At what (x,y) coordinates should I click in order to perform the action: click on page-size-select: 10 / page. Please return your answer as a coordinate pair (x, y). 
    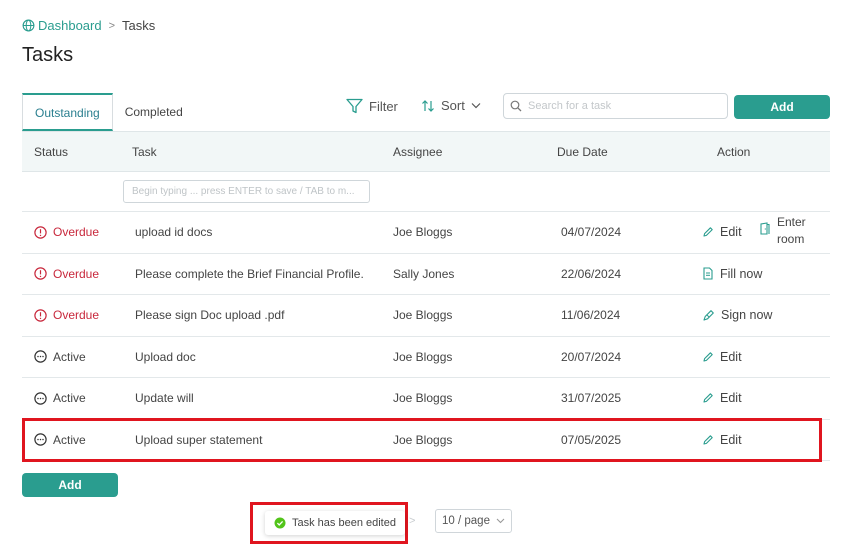
    Looking at the image, I should click on (473, 521).